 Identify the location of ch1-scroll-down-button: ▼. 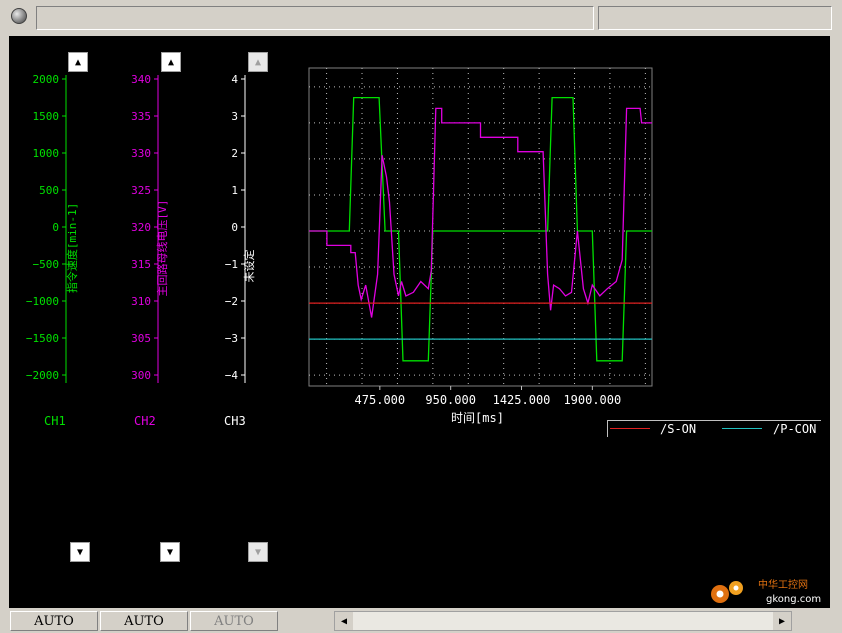
(80, 552).